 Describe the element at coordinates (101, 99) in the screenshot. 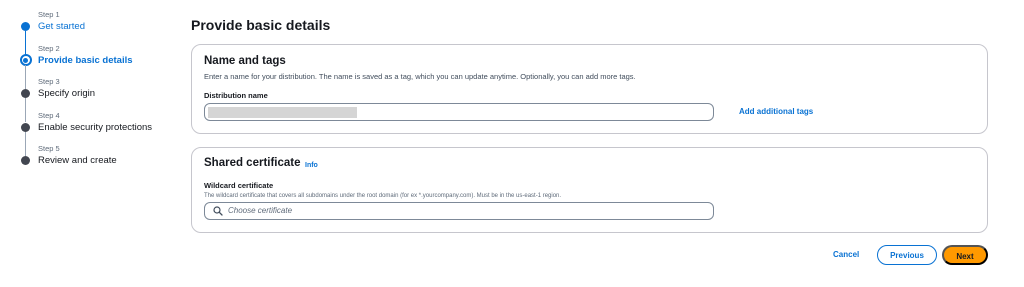

I see `step-specify-origin: Step 3 Specify origin` at that location.